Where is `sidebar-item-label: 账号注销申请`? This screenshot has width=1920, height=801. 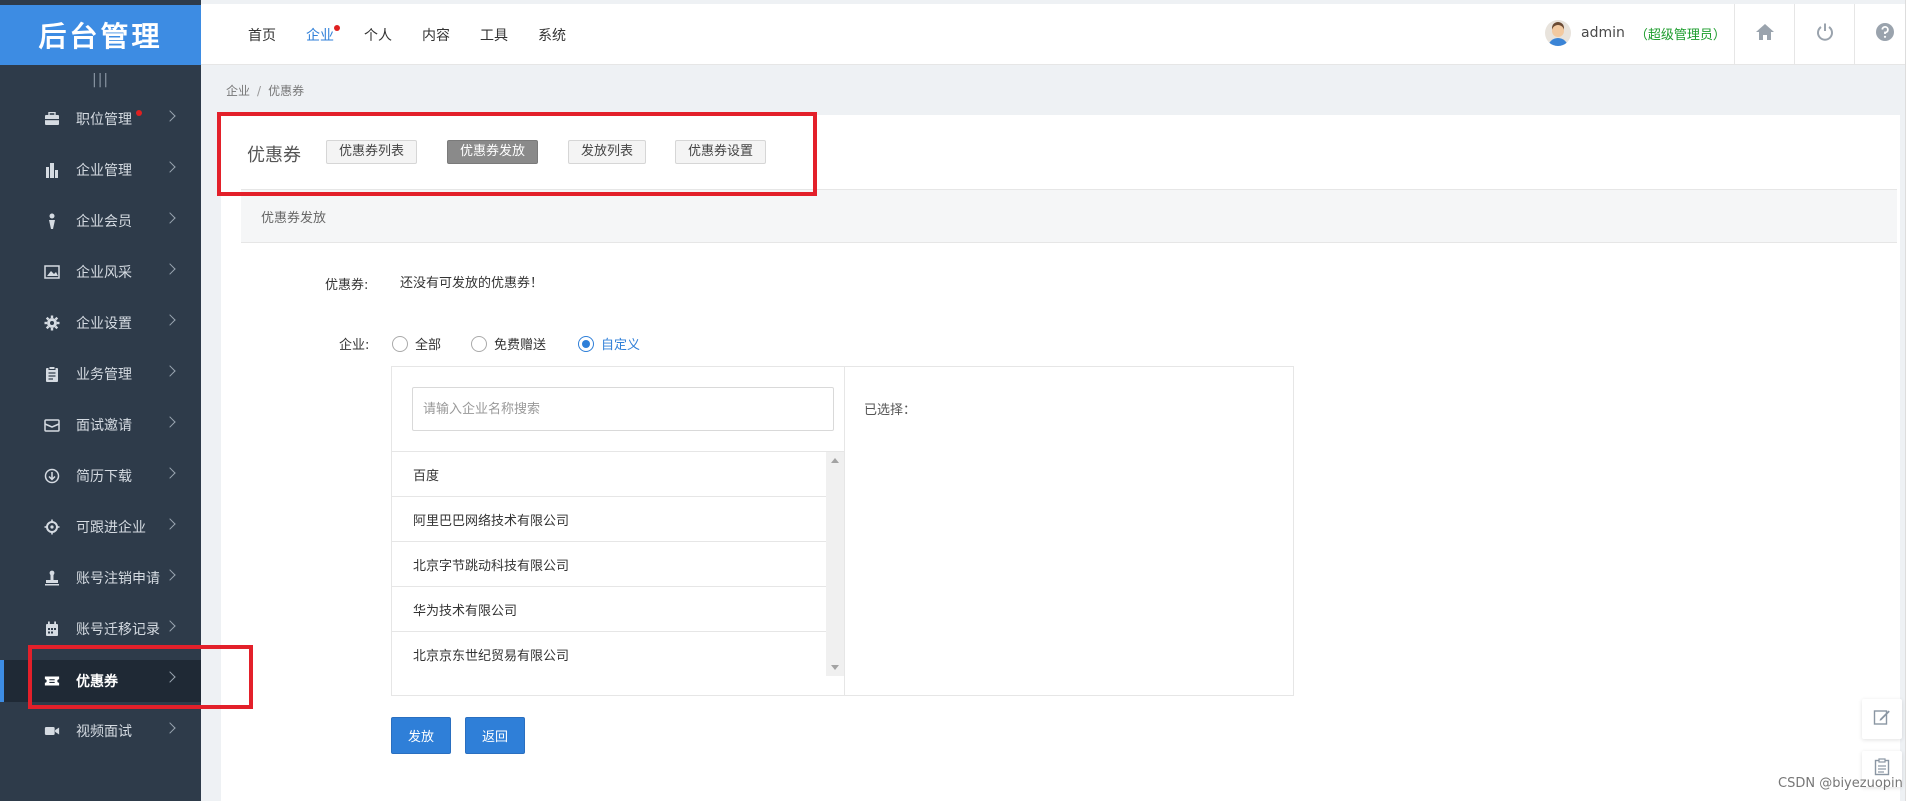 sidebar-item-label: 账号注销申请 is located at coordinates (118, 579).